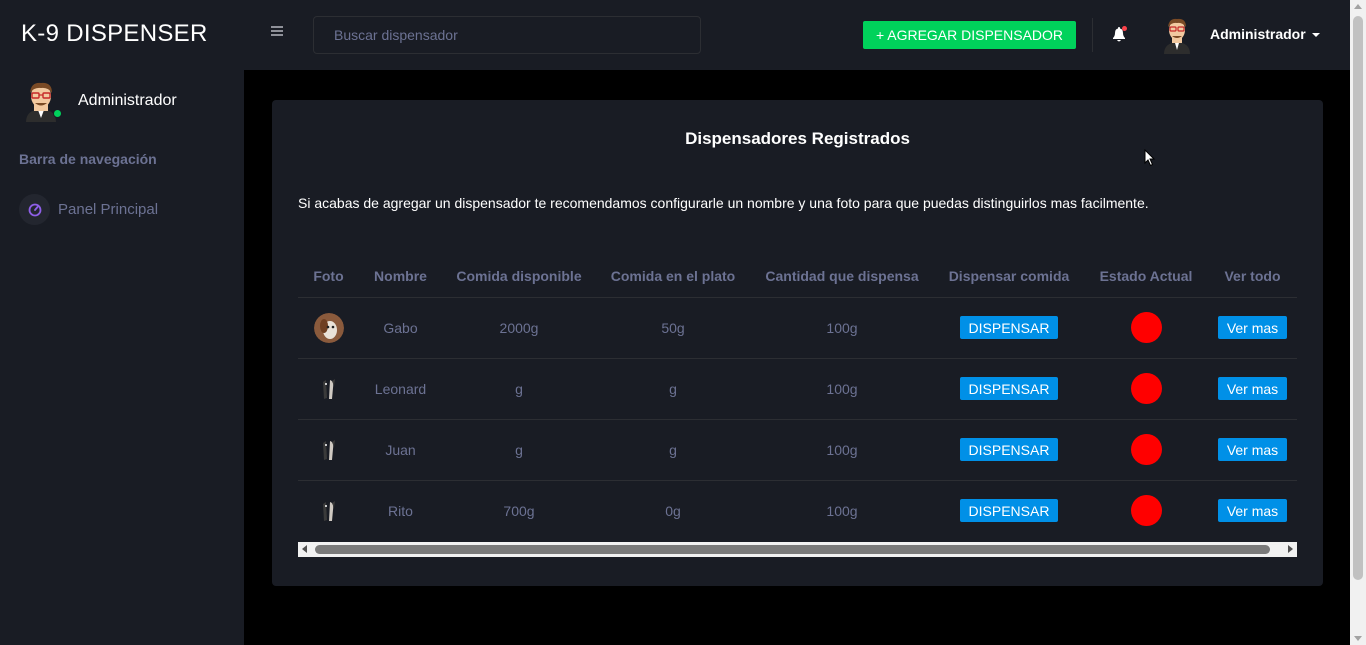 The width and height of the screenshot is (1366, 645). Describe the element at coordinates (88, 159) in the screenshot. I see `nav-heading: Barra de navegación` at that location.